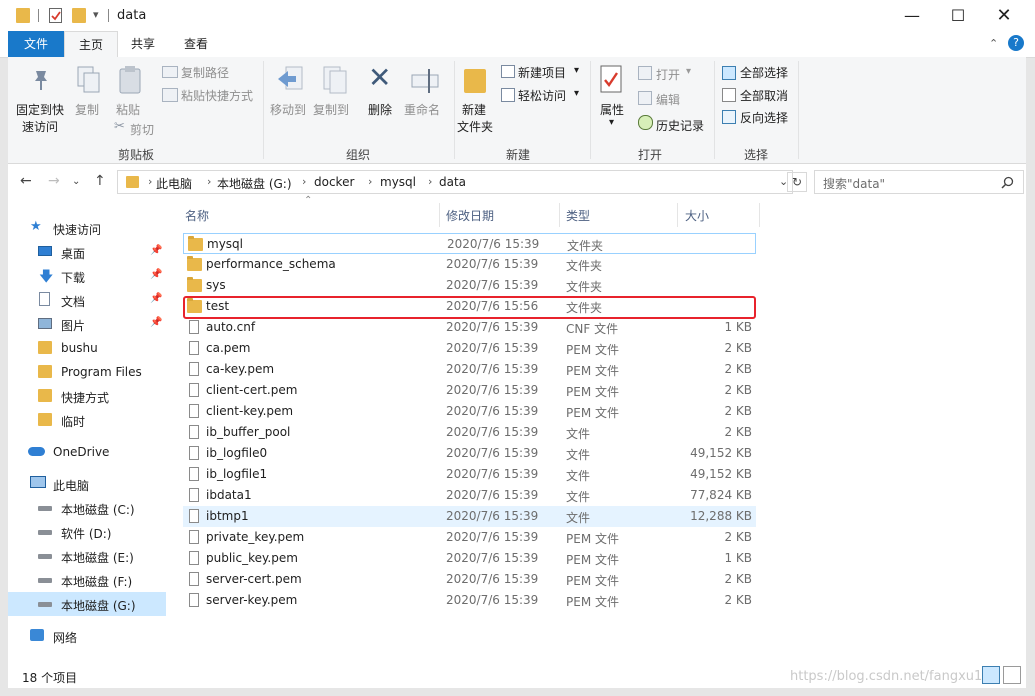 Image resolution: width=1035 pixels, height=696 pixels. What do you see at coordinates (331, 109) in the screenshot?
I see `copy-to-button: 复制到` at bounding box center [331, 109].